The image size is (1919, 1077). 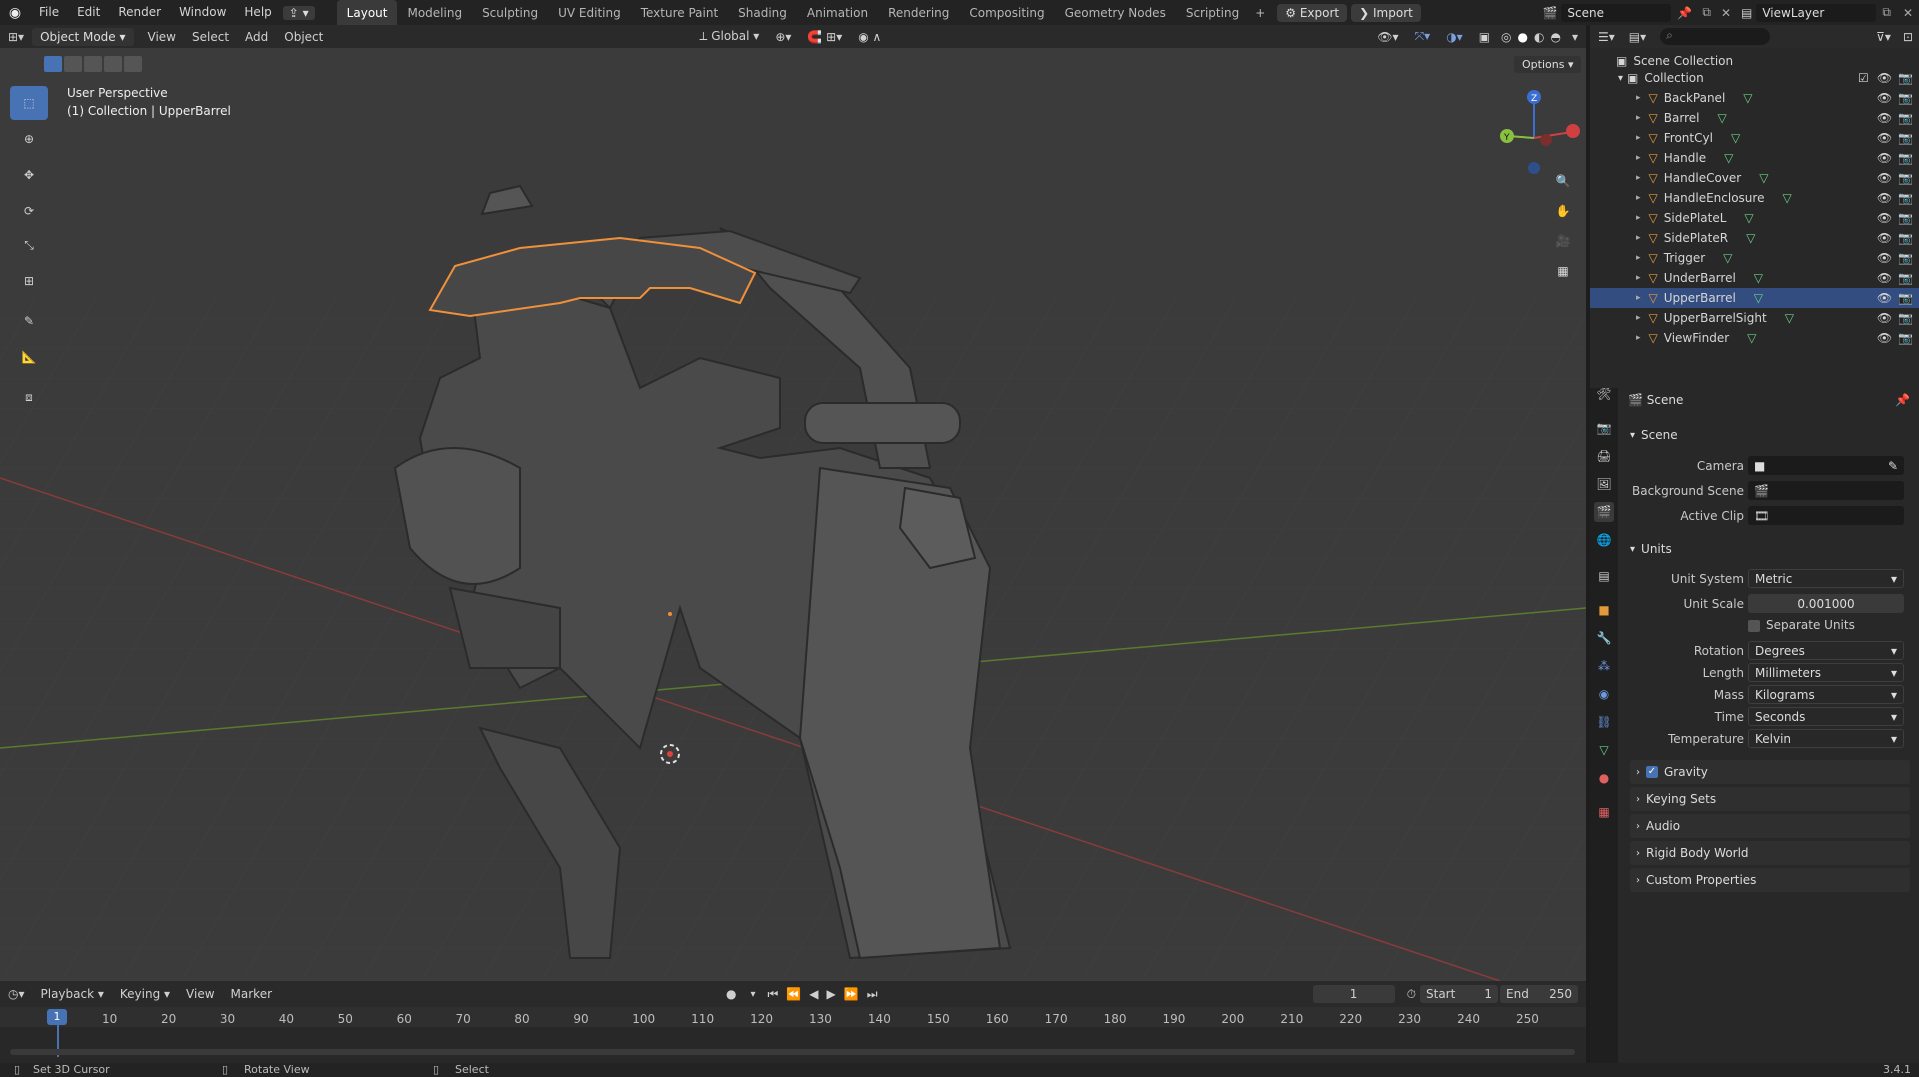 What do you see at coordinates (1754, 338) in the screenshot?
I see `outliner-item: ▸ ▽ ViewFinder ▽ 👁 📷` at bounding box center [1754, 338].